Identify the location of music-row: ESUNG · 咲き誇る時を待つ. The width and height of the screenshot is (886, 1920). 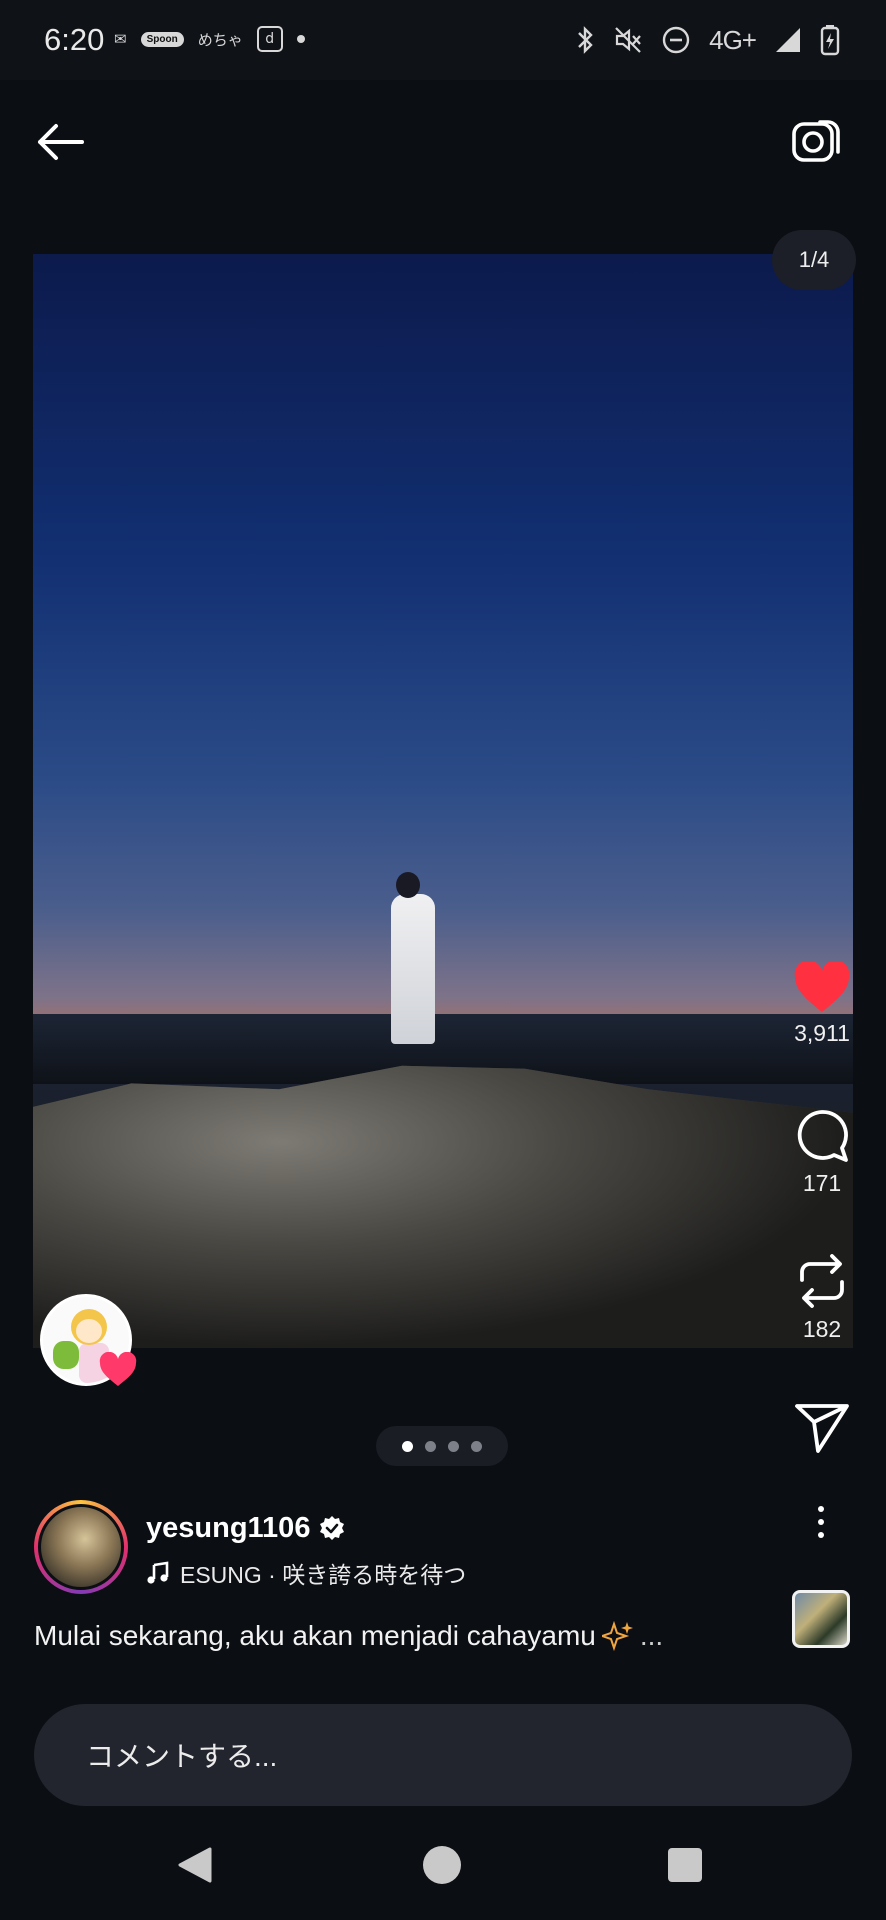
(311, 1573).